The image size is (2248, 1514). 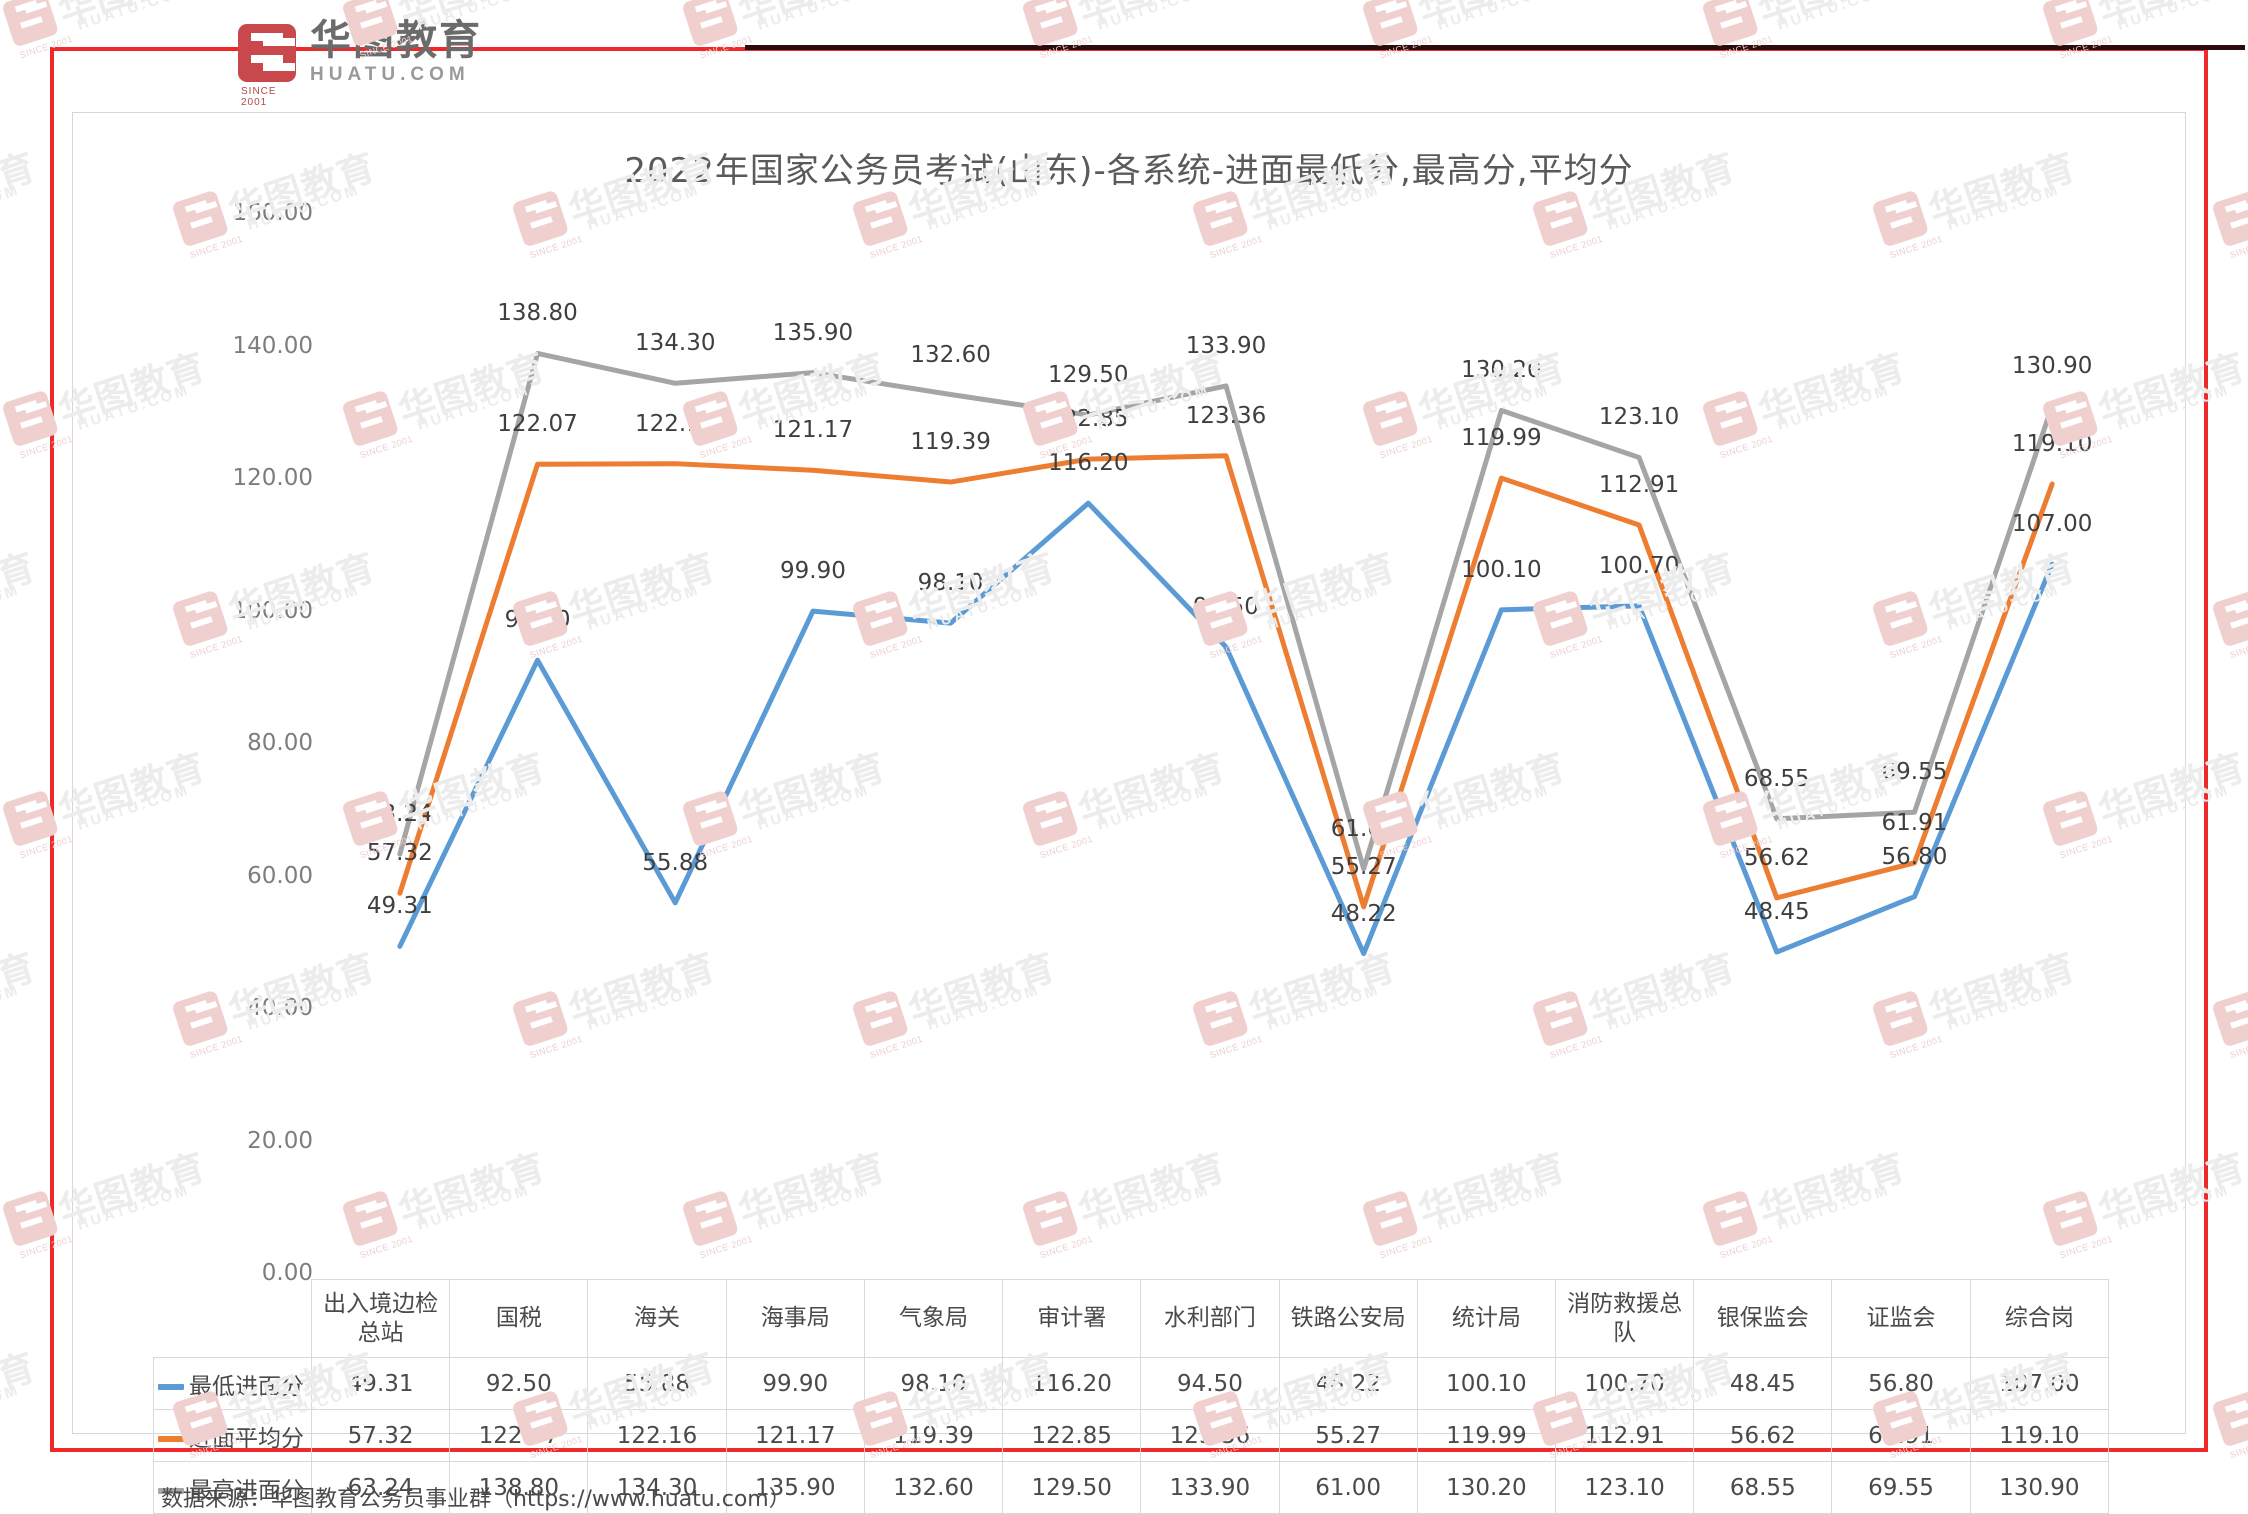 What do you see at coordinates (950, 355) in the screenshot?
I see `data-point-label: 132.60` at bounding box center [950, 355].